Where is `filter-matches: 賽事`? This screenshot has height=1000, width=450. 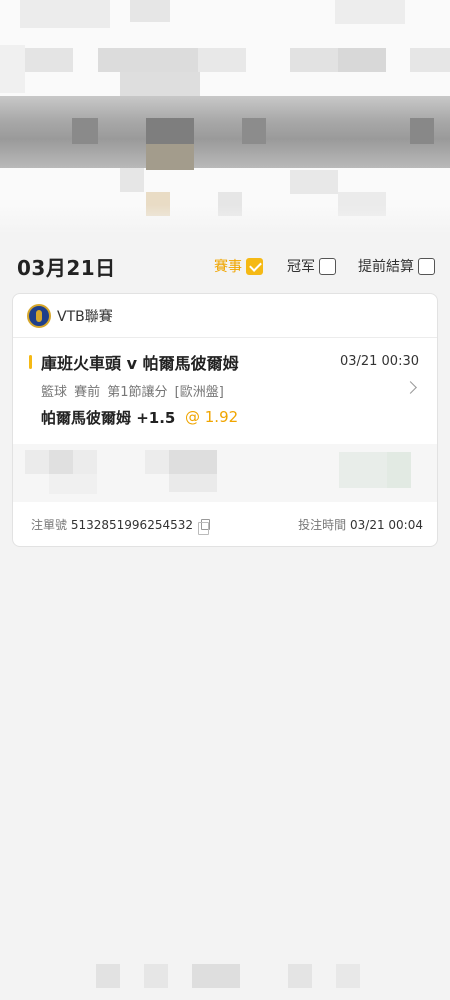 filter-matches: 賽事 is located at coordinates (238, 266).